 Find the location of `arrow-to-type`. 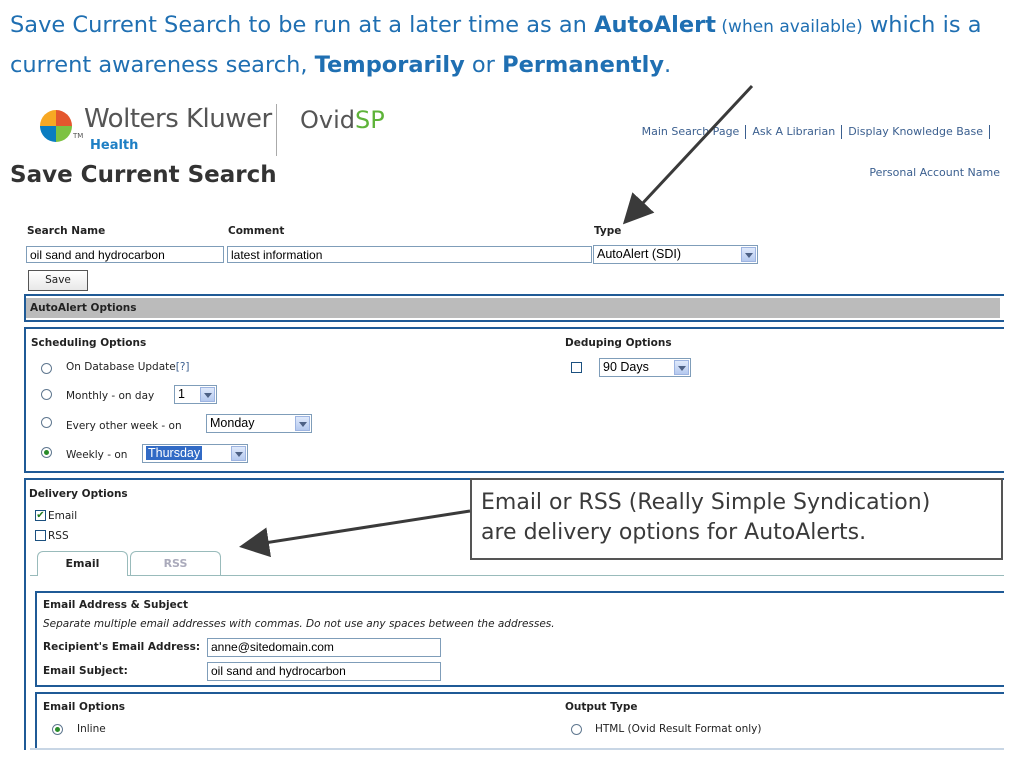

arrow-to-type is located at coordinates (688, 154).